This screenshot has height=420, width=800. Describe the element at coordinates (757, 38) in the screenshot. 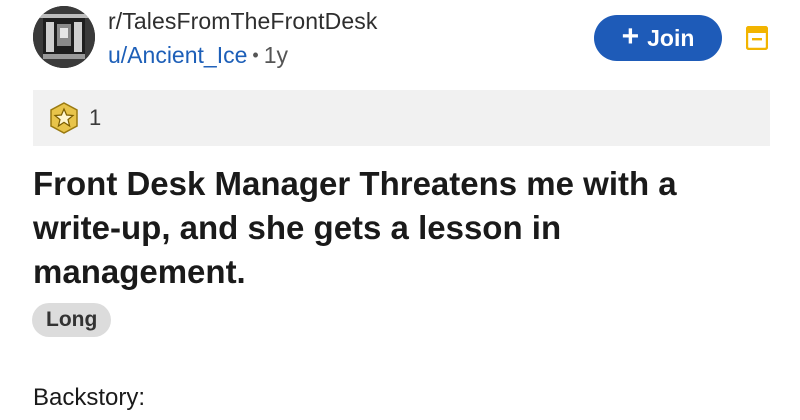

I see `save-icon` at that location.